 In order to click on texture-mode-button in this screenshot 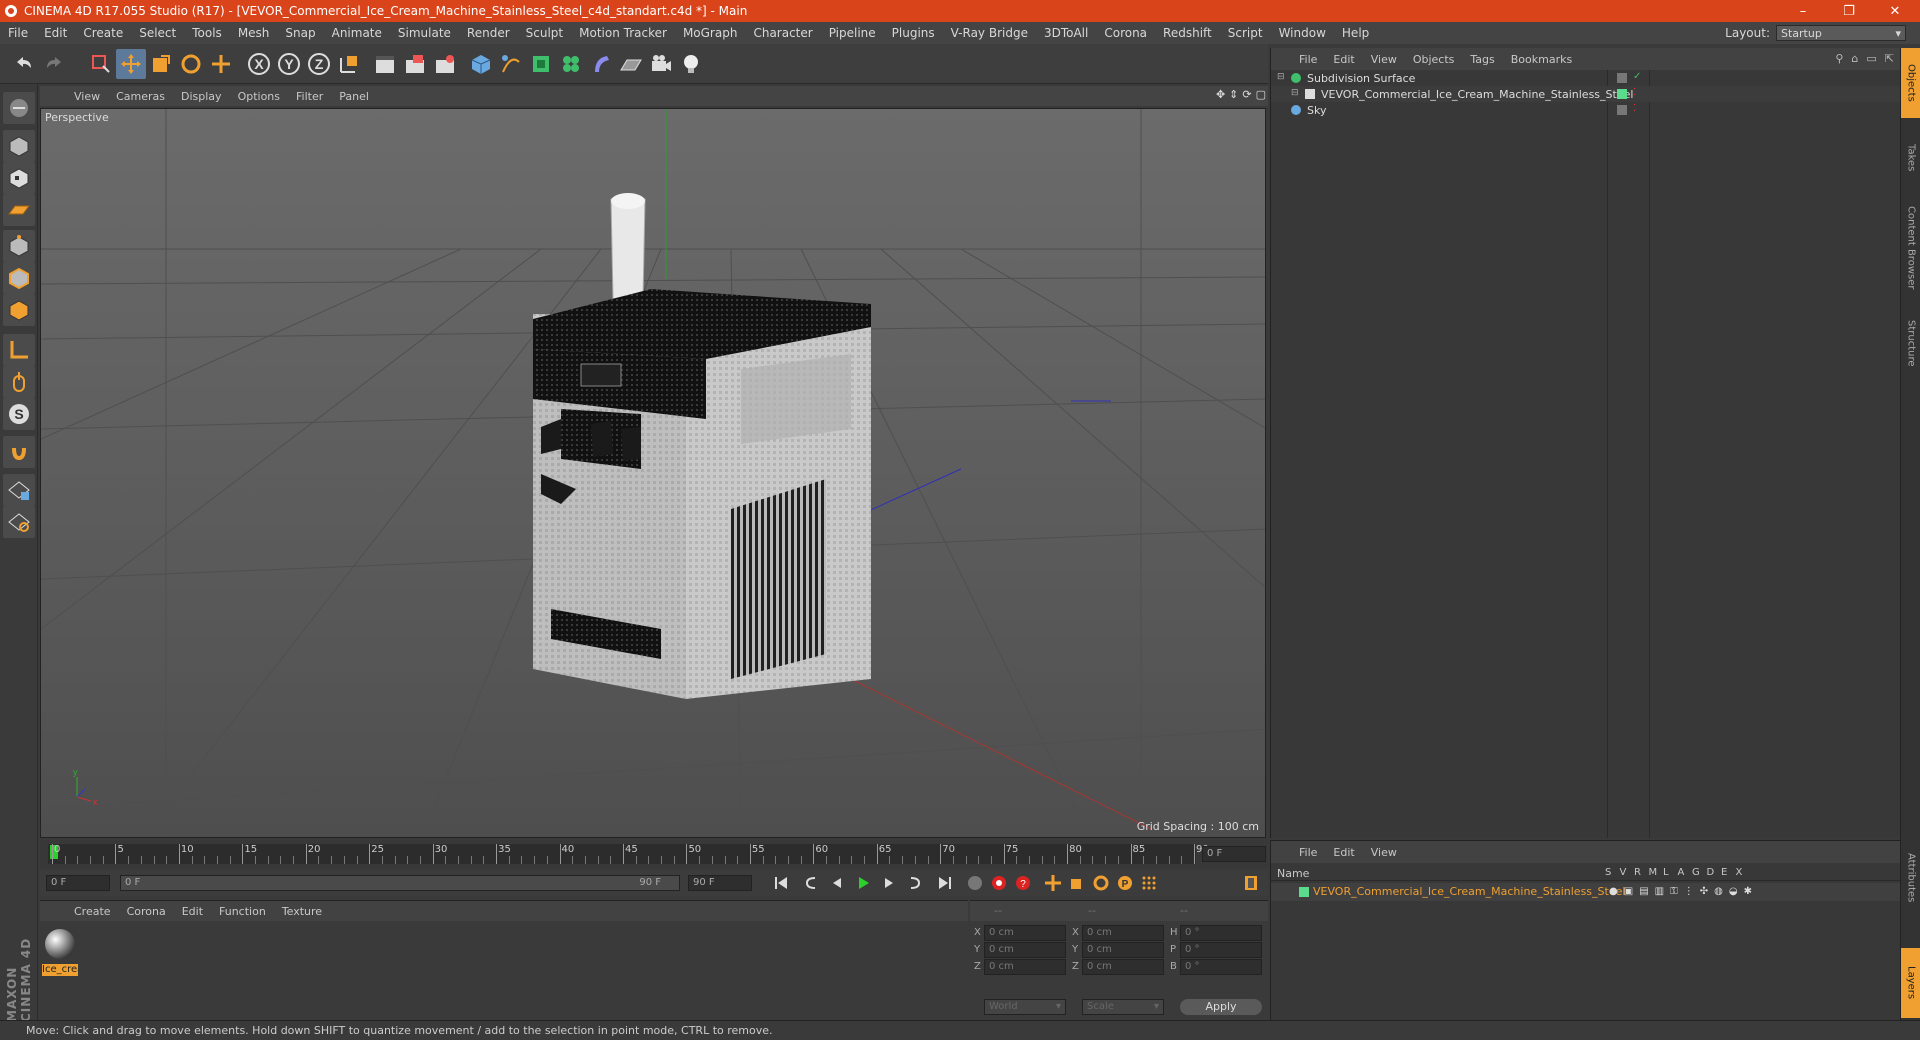, I will do `click(19, 178)`.